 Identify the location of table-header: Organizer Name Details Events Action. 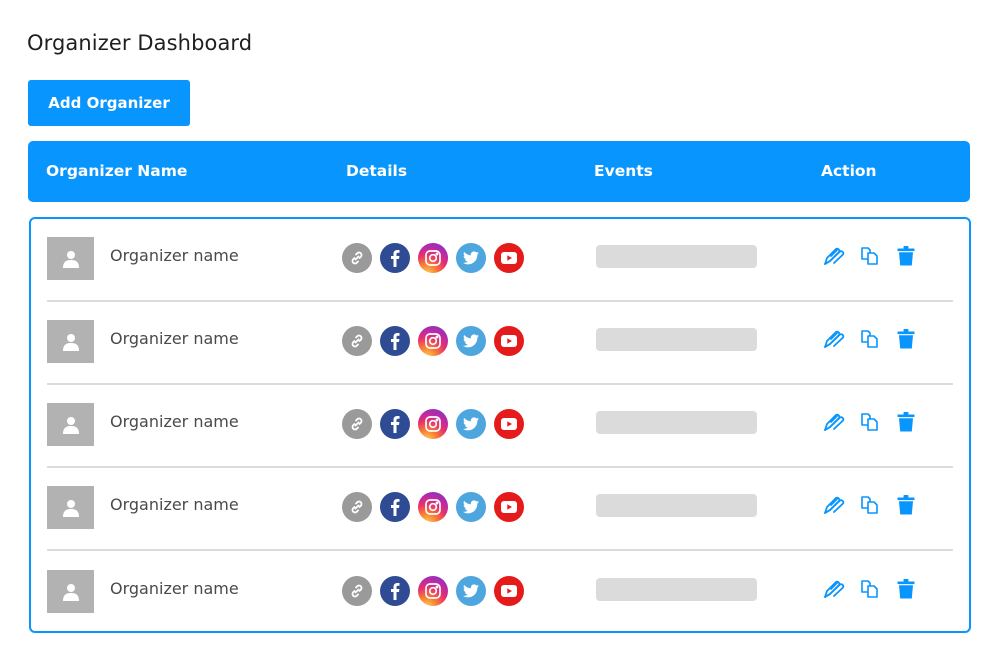
(499, 171).